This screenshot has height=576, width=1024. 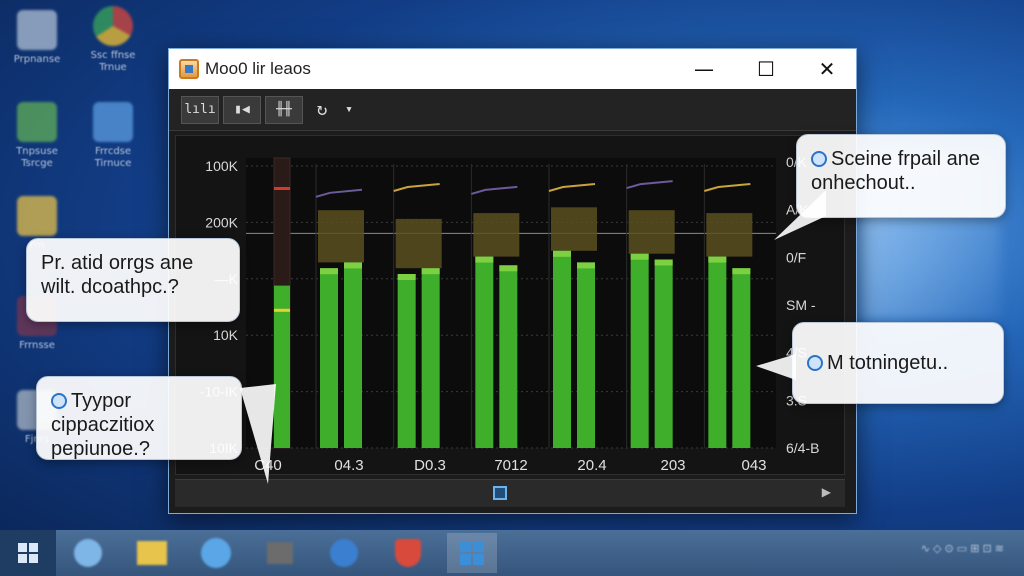 What do you see at coordinates (226, 335) in the screenshot?
I see `y-tick-label-left: 10K` at bounding box center [226, 335].